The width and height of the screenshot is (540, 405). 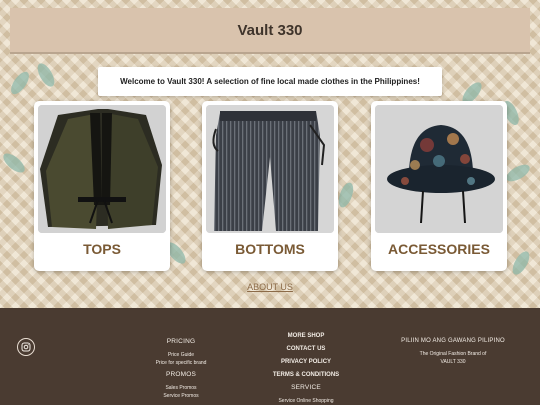 I want to click on bottoms-image, so click(x=270, y=169).